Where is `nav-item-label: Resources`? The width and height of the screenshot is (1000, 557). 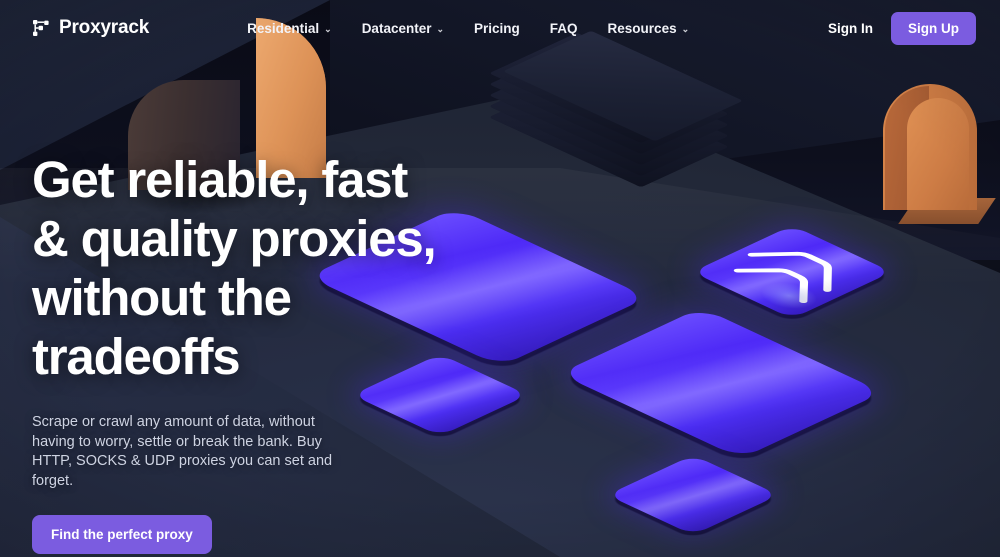 nav-item-label: Resources is located at coordinates (642, 28).